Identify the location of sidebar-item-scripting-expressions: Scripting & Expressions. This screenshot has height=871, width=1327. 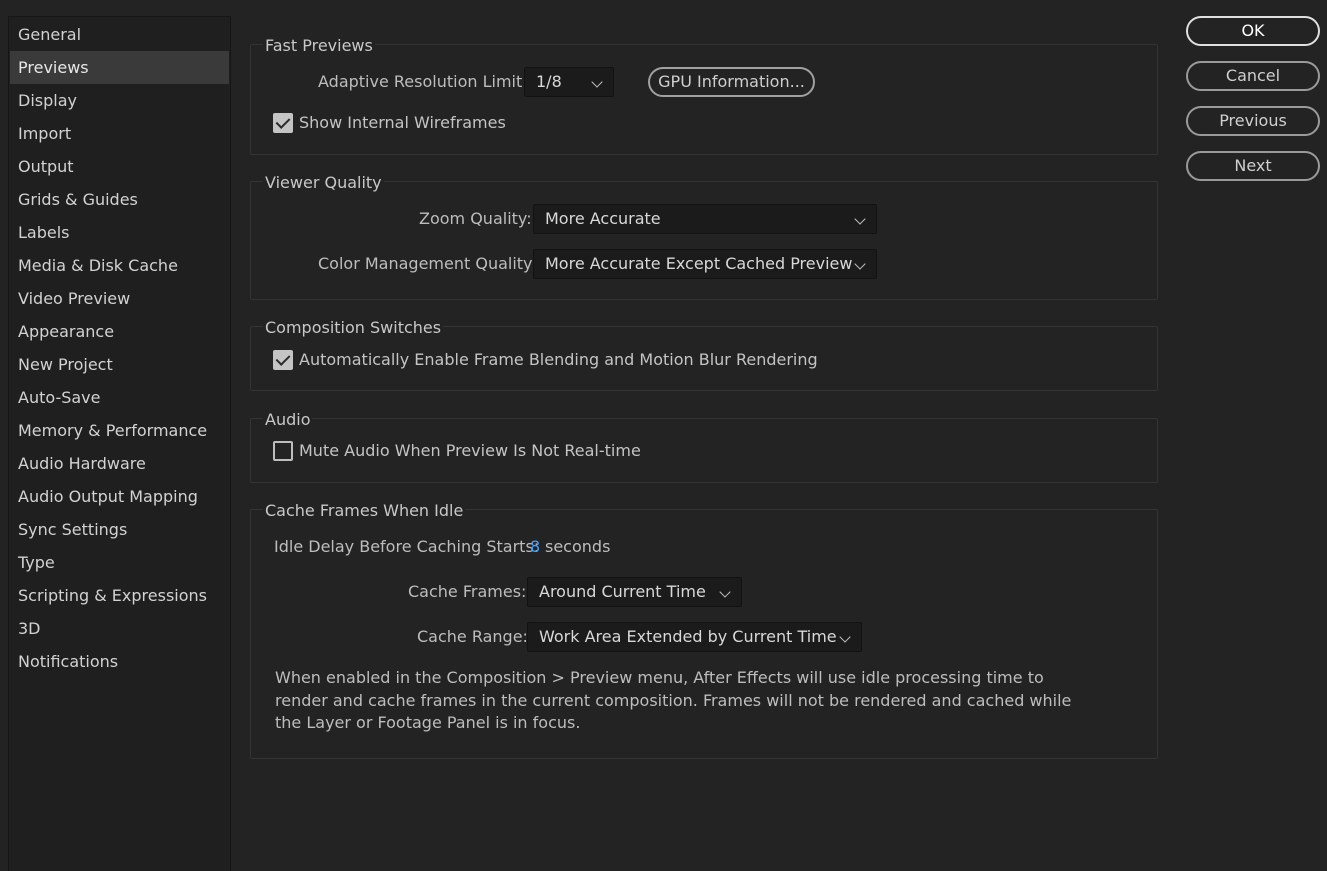
(119, 595).